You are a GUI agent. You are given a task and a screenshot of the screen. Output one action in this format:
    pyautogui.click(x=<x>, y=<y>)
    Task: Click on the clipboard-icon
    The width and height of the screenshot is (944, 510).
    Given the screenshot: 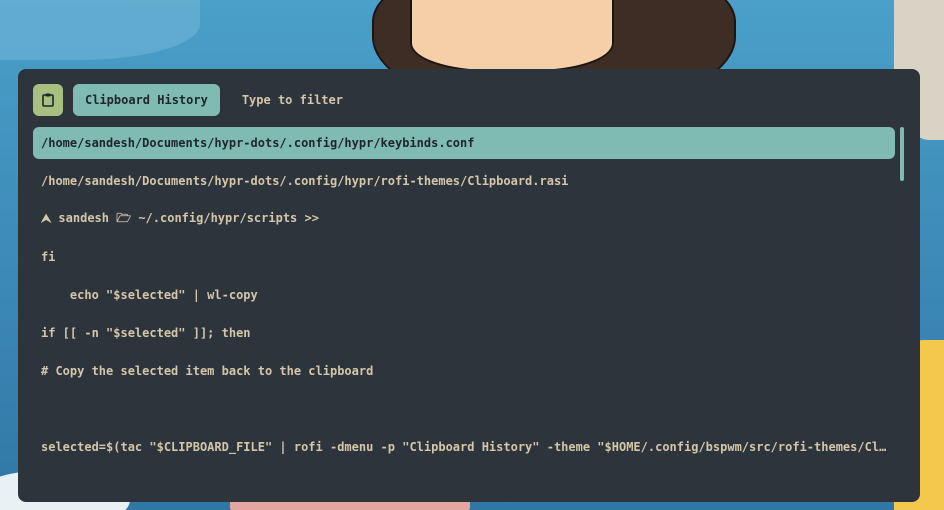 What is the action you would take?
    pyautogui.click(x=48, y=100)
    